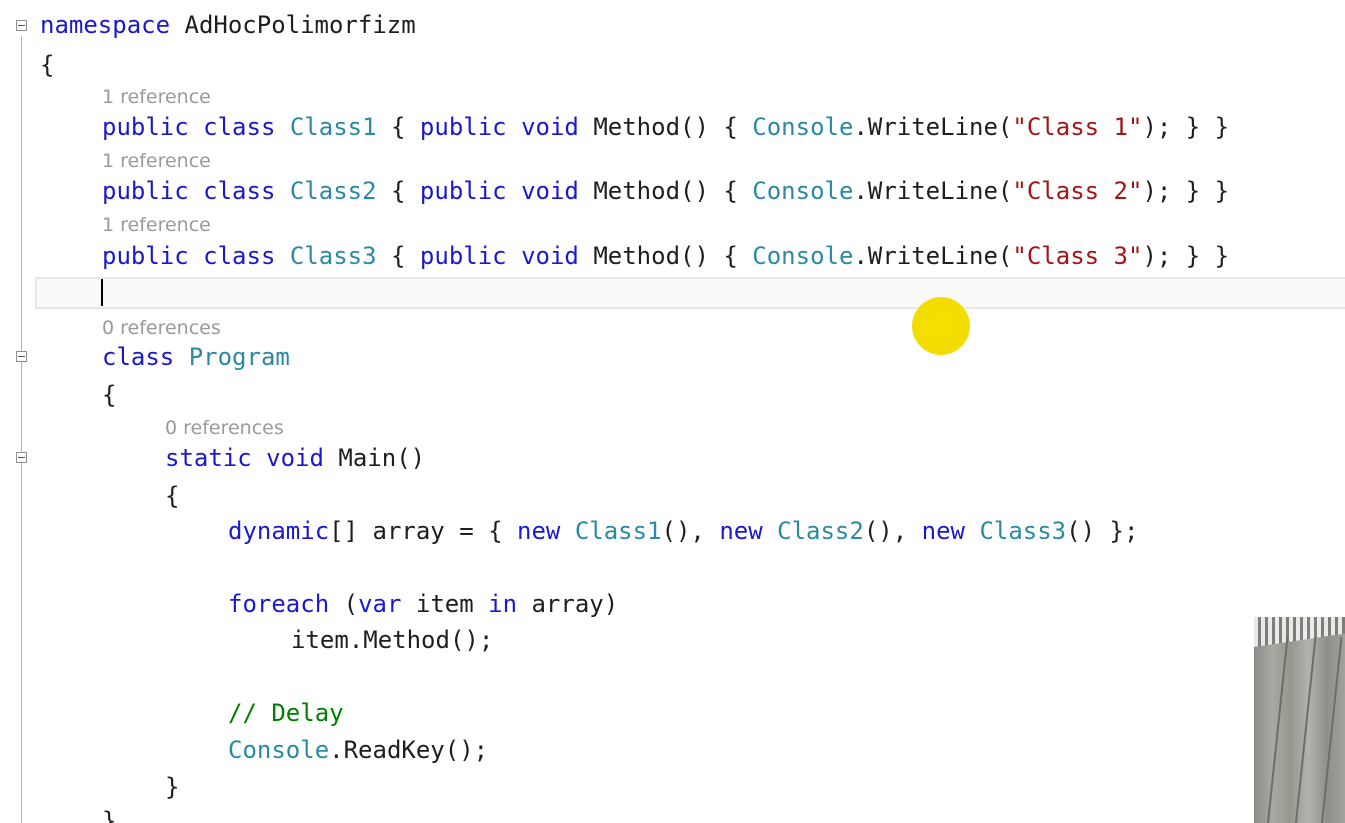 This screenshot has width=1345, height=823. I want to click on collapse-program-icon, so click(21, 356).